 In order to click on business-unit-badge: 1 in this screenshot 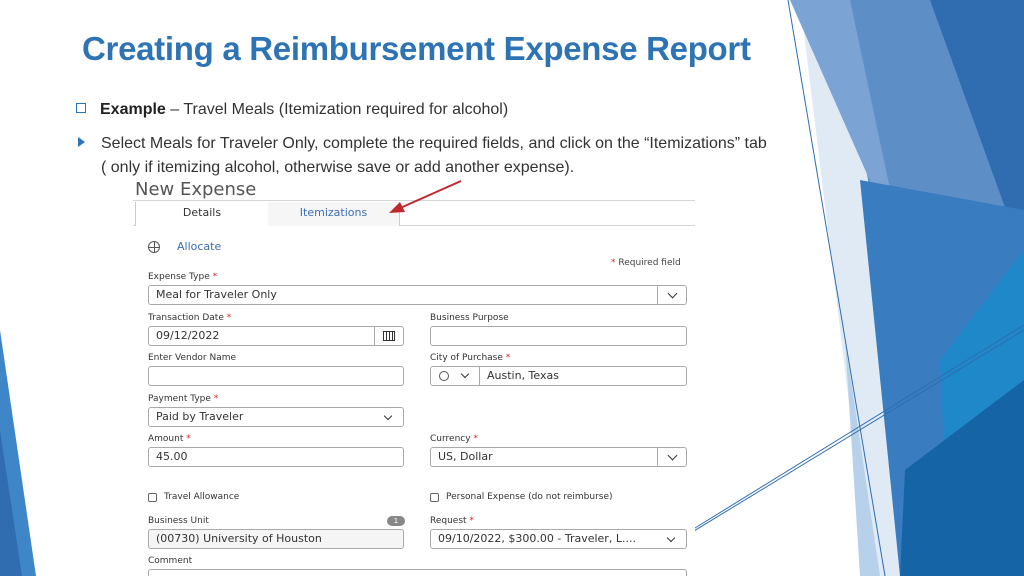, I will do `click(396, 521)`.